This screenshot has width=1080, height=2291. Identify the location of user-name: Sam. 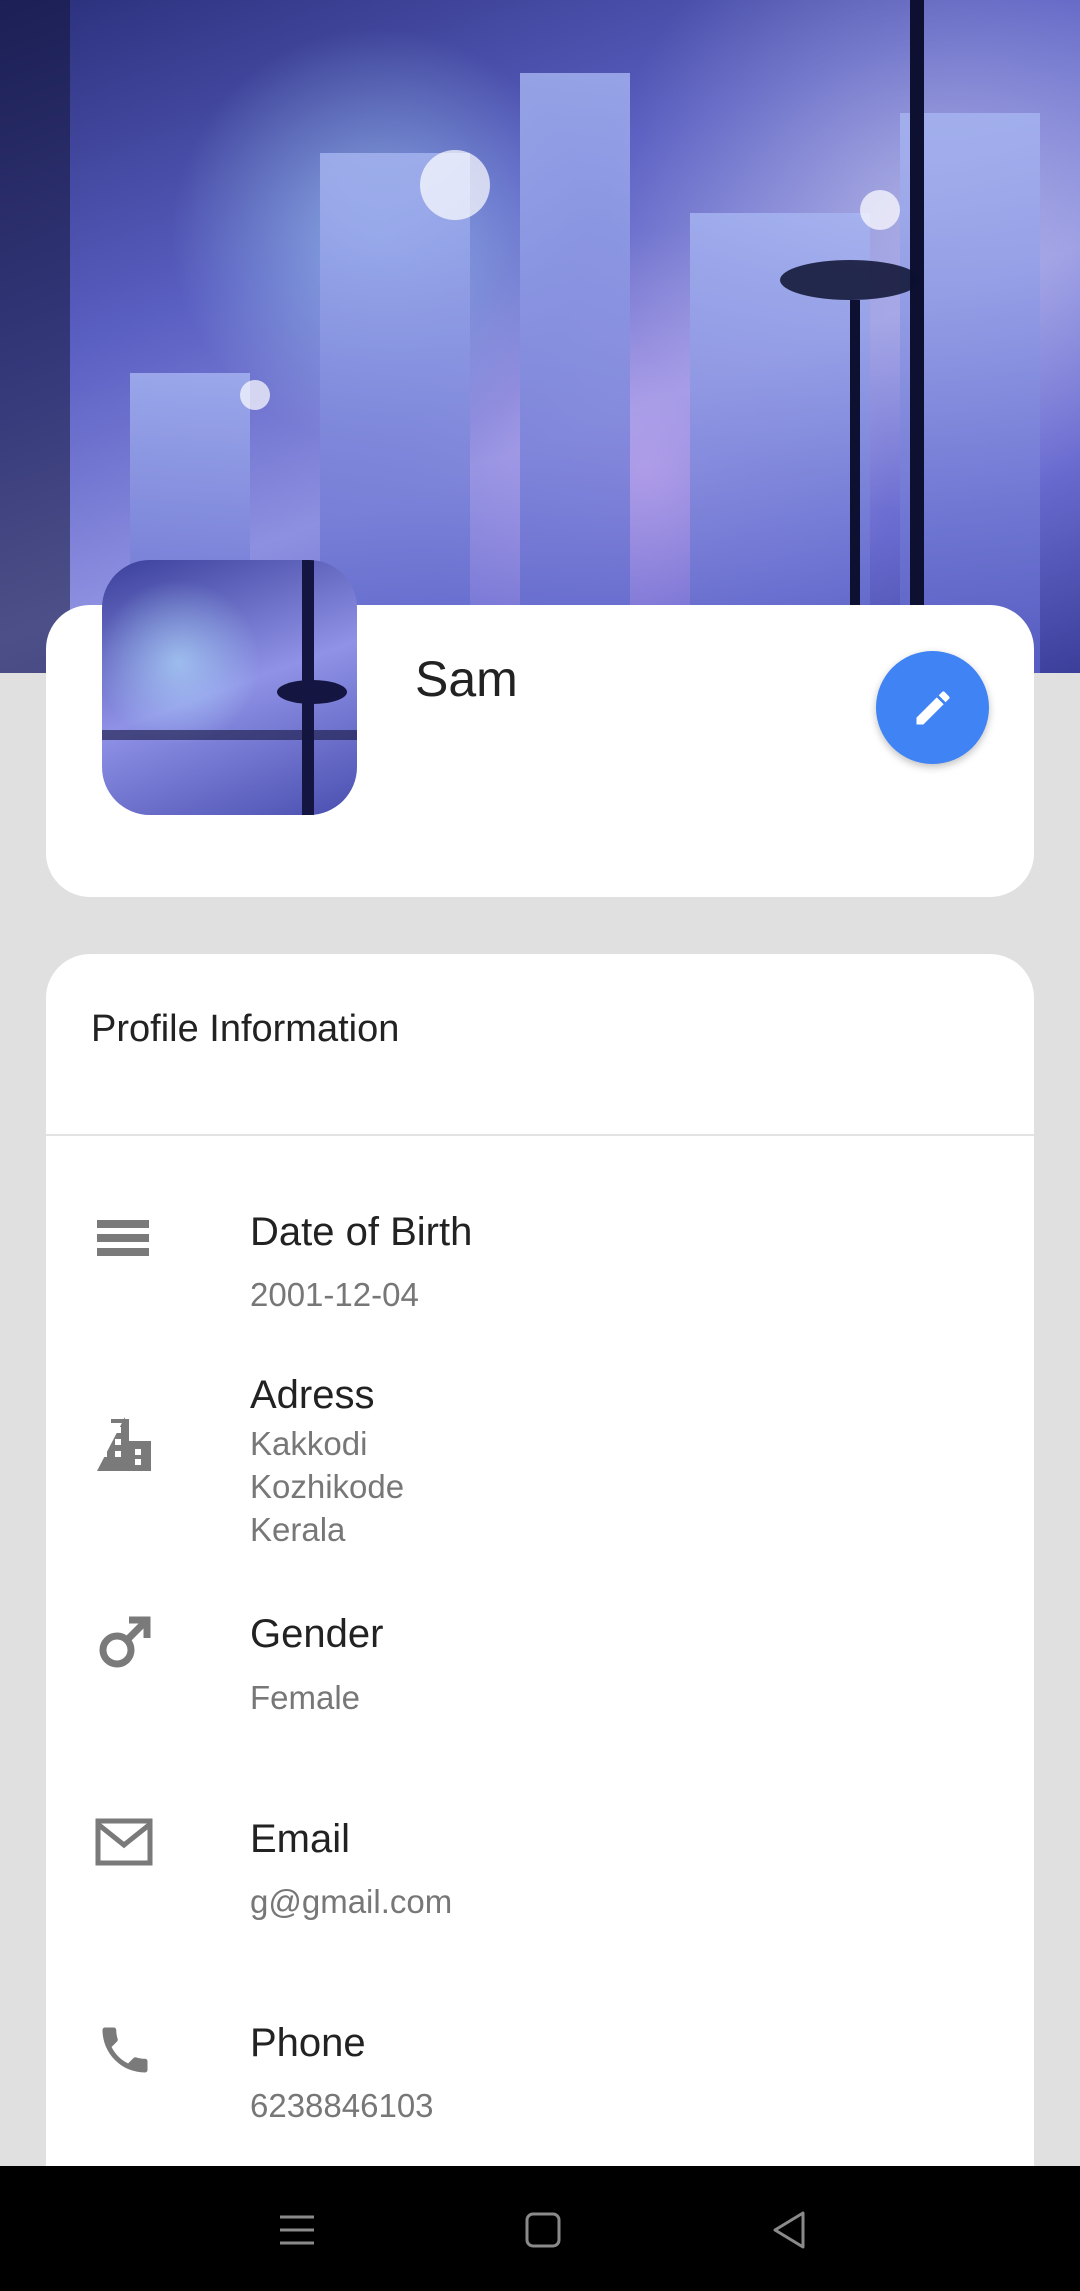
(466, 679).